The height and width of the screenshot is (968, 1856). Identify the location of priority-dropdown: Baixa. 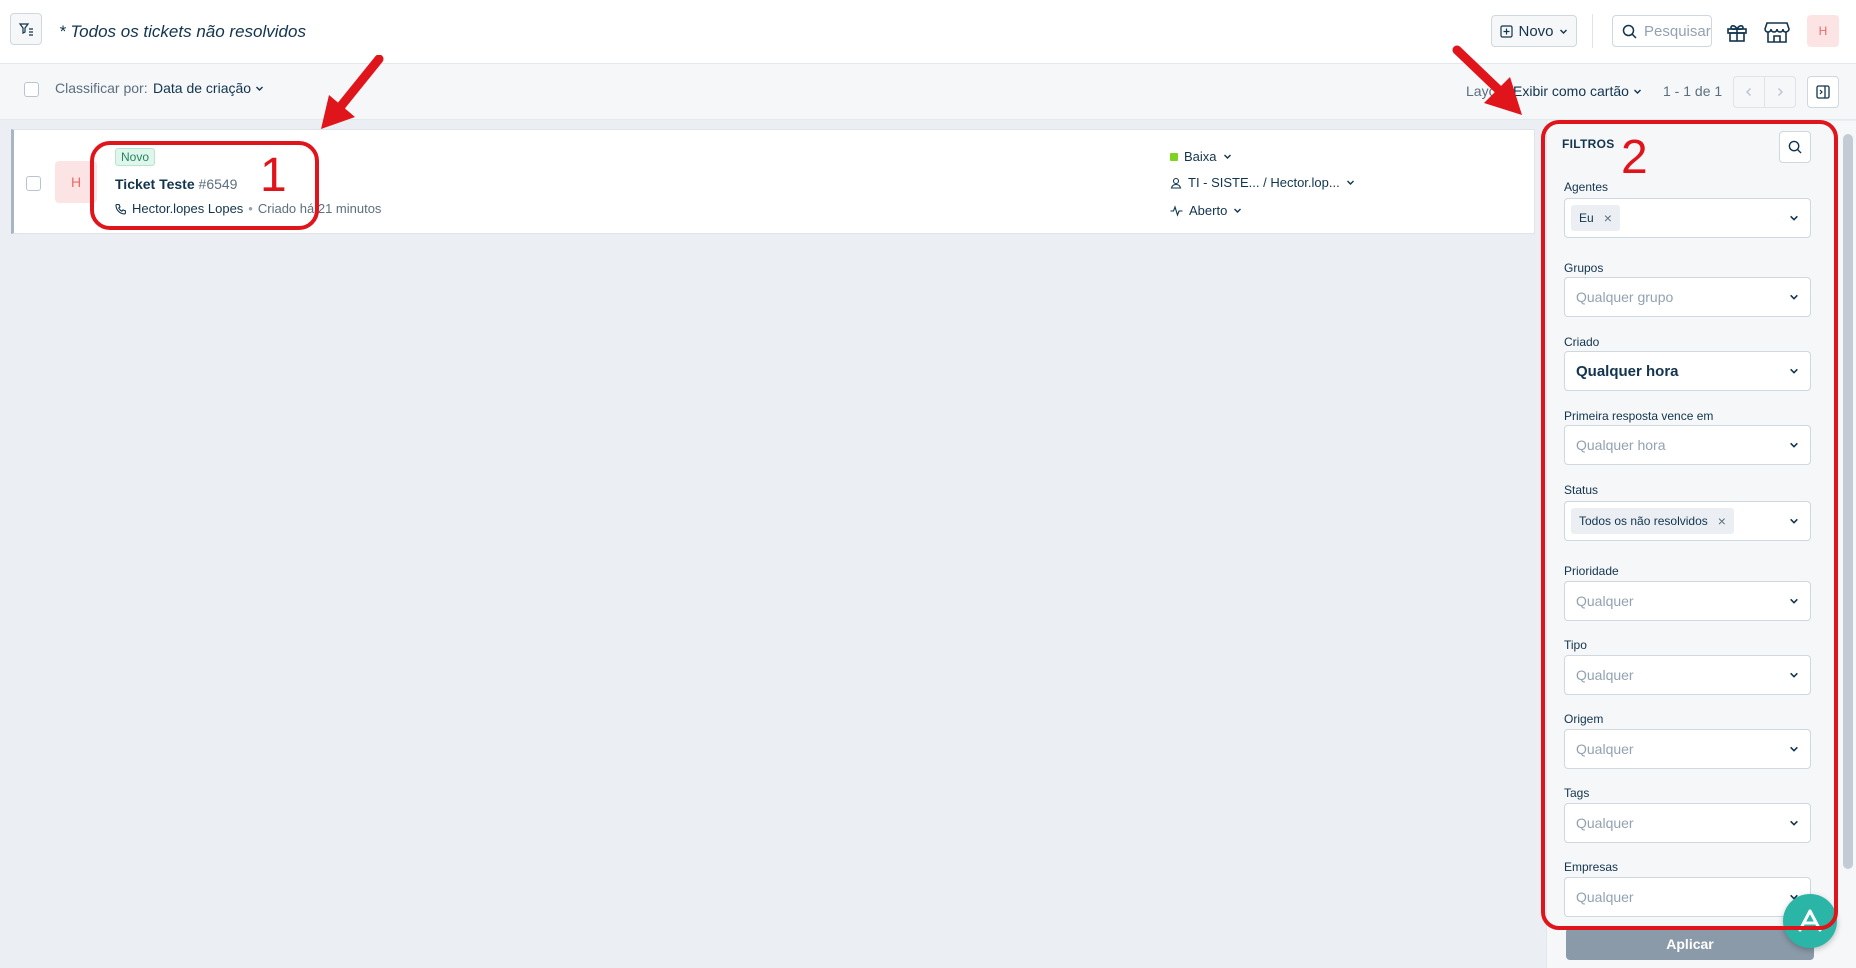
(1201, 156).